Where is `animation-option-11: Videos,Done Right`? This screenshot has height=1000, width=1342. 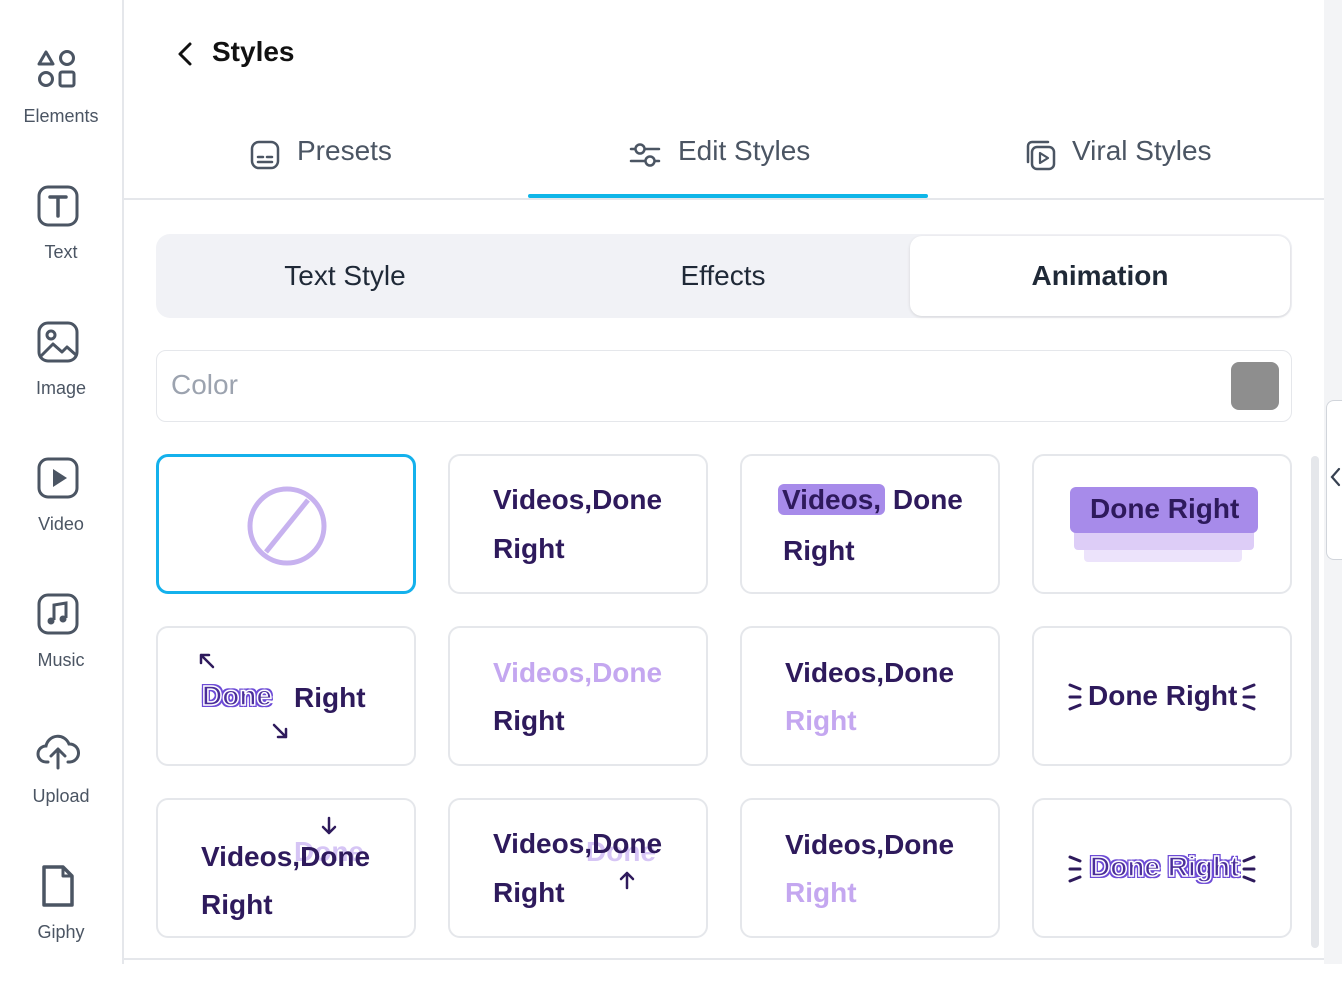 animation-option-11: Videos,Done Right is located at coordinates (870, 868).